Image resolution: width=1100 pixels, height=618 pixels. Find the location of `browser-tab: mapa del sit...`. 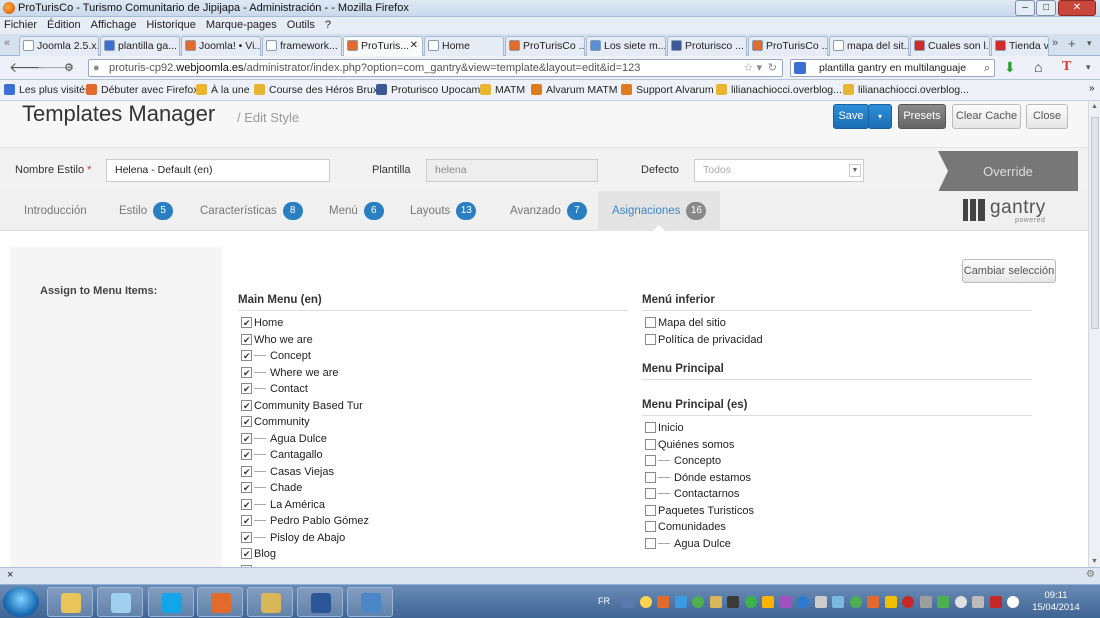

browser-tab: mapa del sit... is located at coordinates (869, 46).